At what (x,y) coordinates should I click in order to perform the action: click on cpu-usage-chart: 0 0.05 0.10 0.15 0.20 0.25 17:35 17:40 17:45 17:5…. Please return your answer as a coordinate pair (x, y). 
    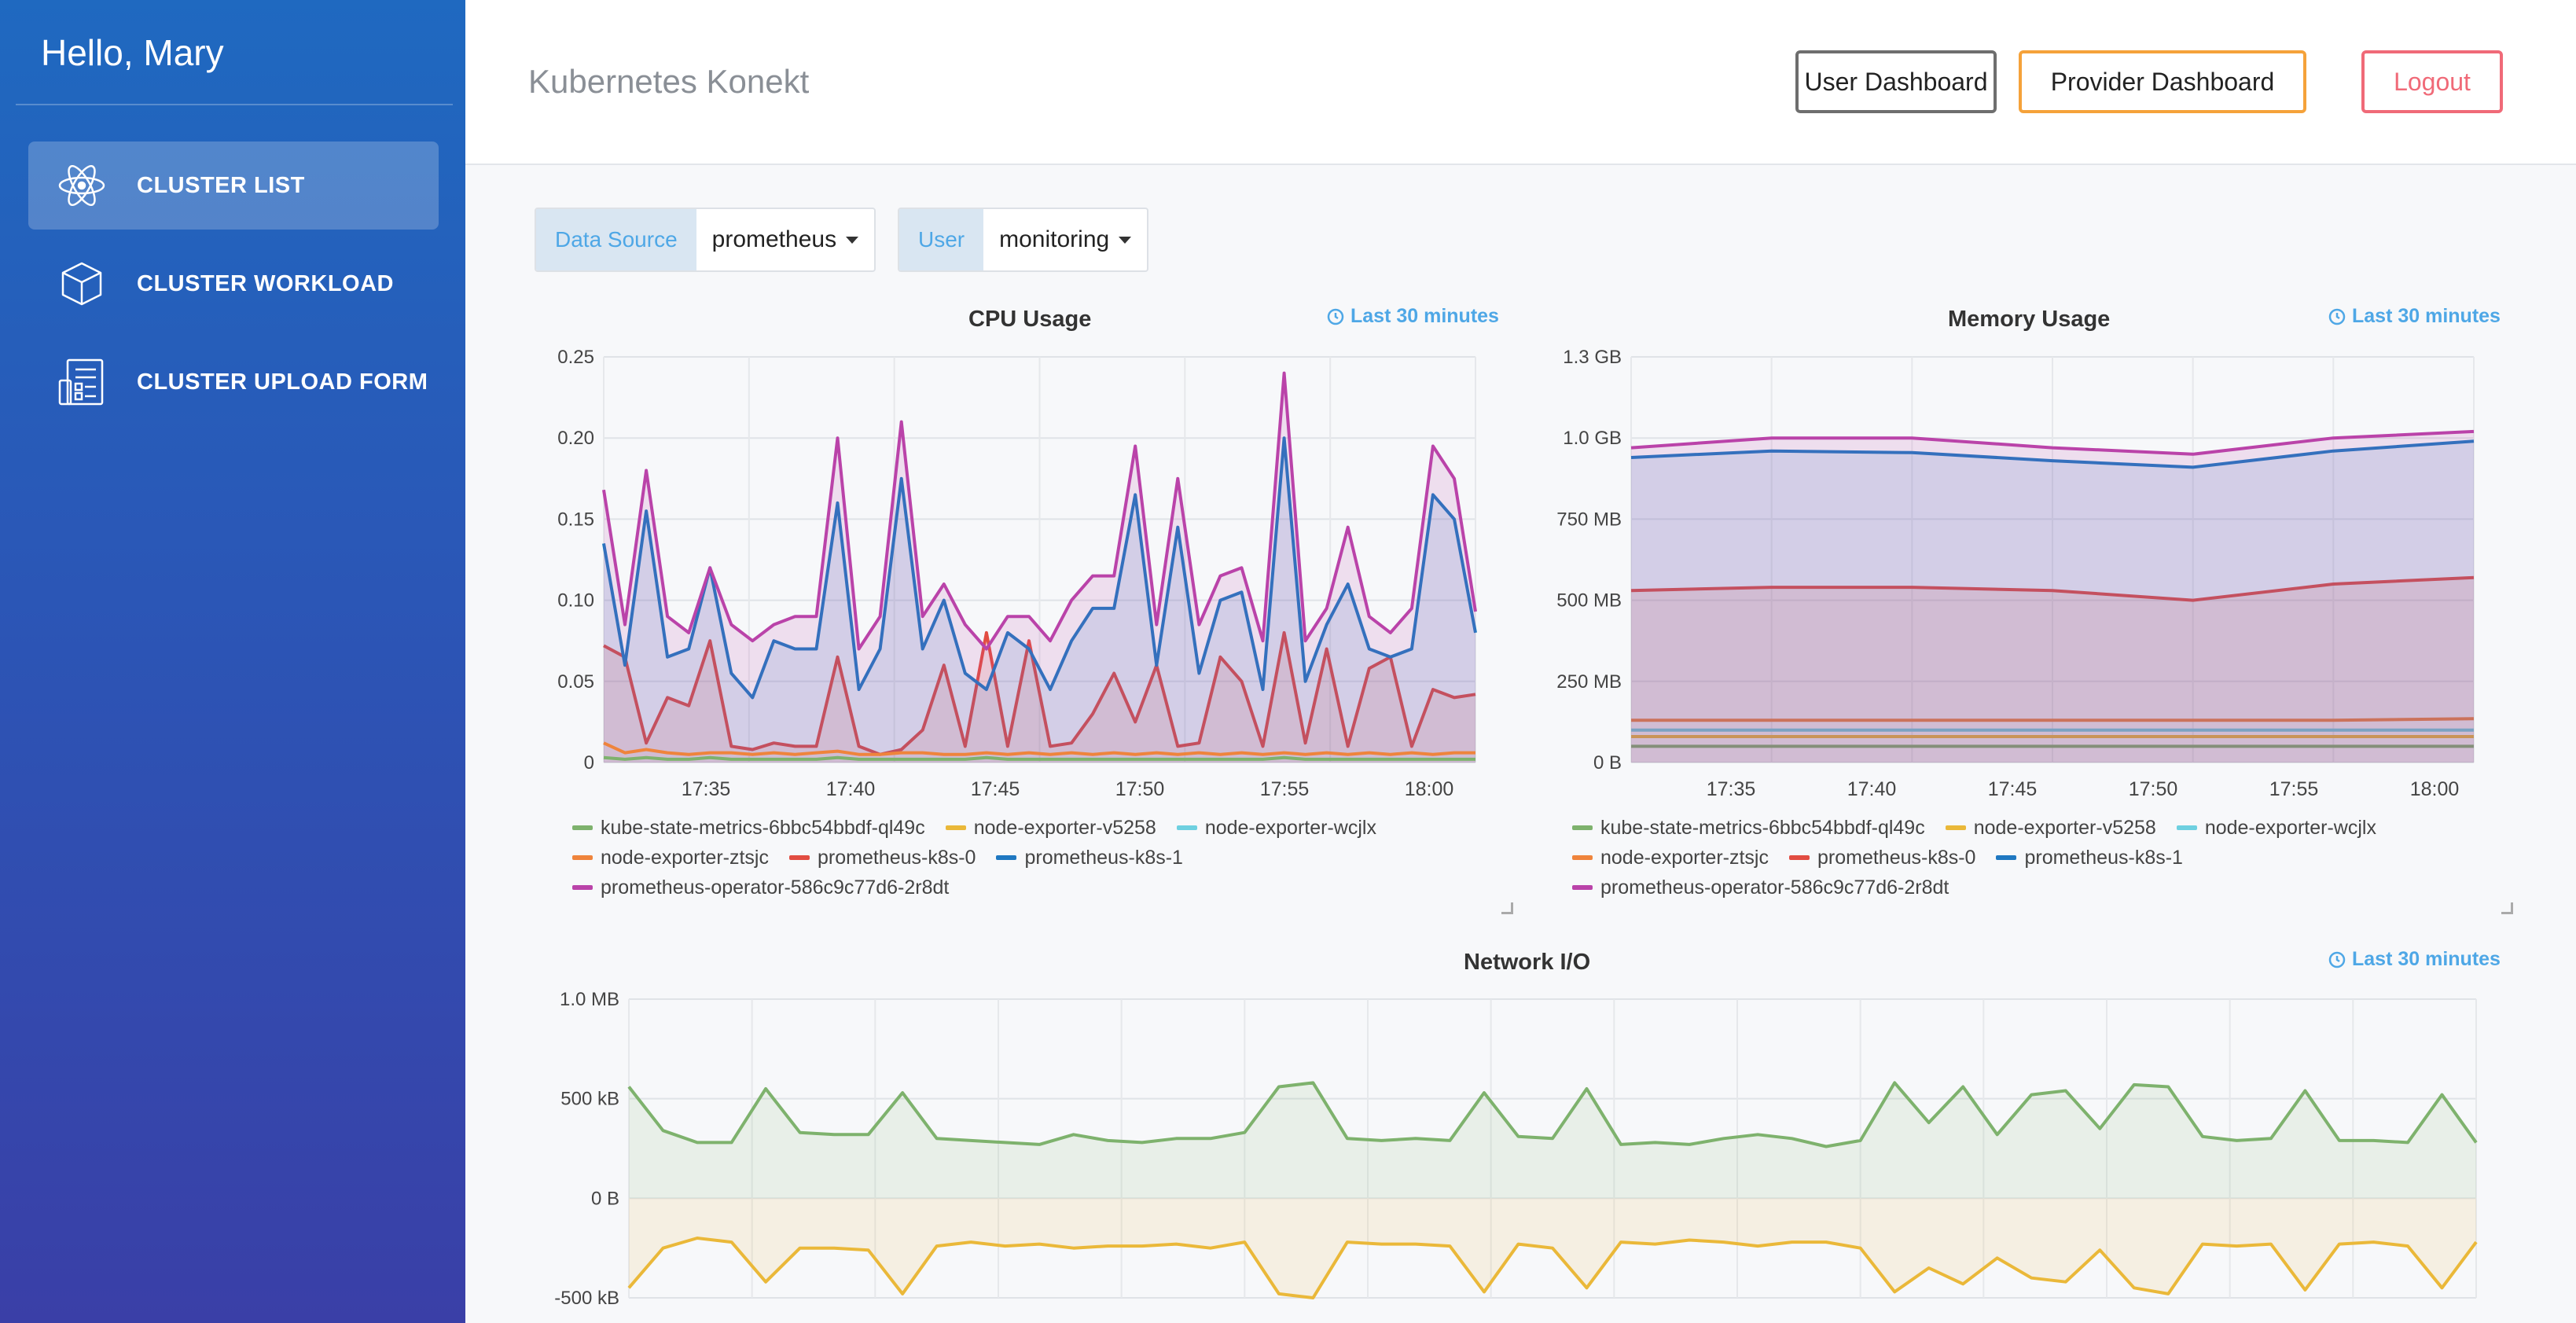
    Looking at the image, I should click on (1017, 574).